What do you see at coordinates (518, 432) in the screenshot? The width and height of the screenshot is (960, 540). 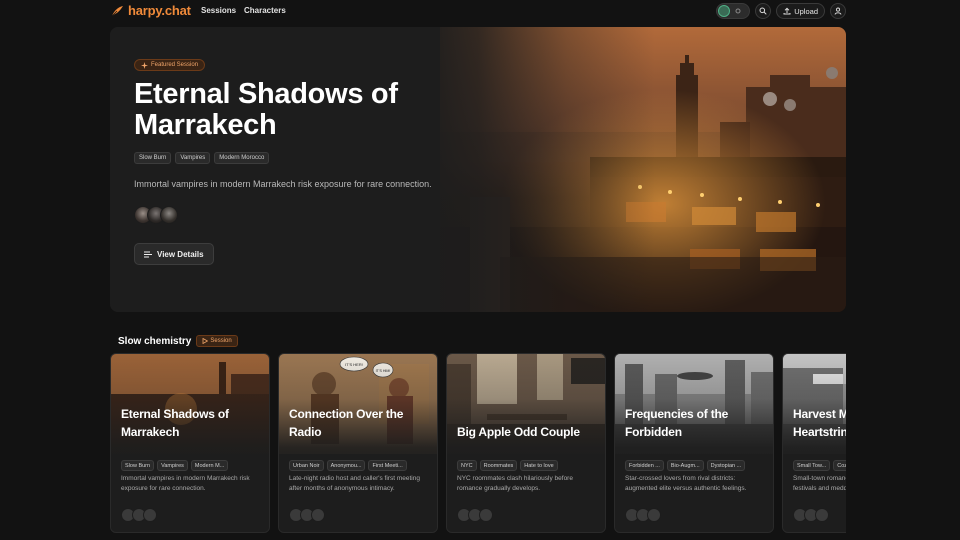 I see `card-title: Big Apple Odd Couple` at bounding box center [518, 432].